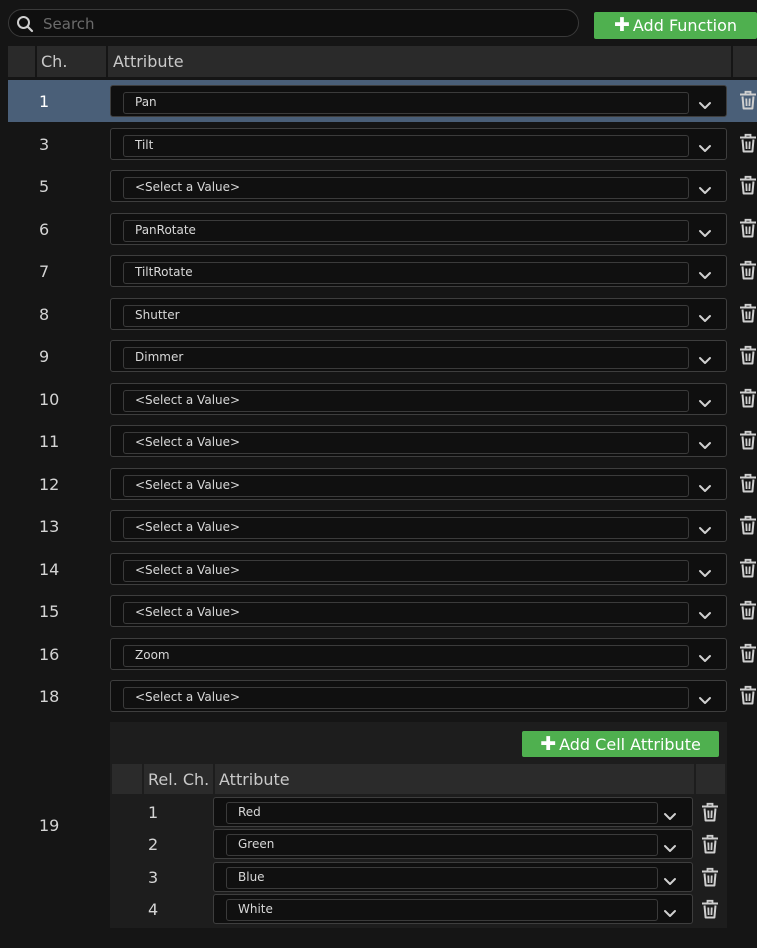  Describe the element at coordinates (25, 24) in the screenshot. I see `search-icon` at that location.